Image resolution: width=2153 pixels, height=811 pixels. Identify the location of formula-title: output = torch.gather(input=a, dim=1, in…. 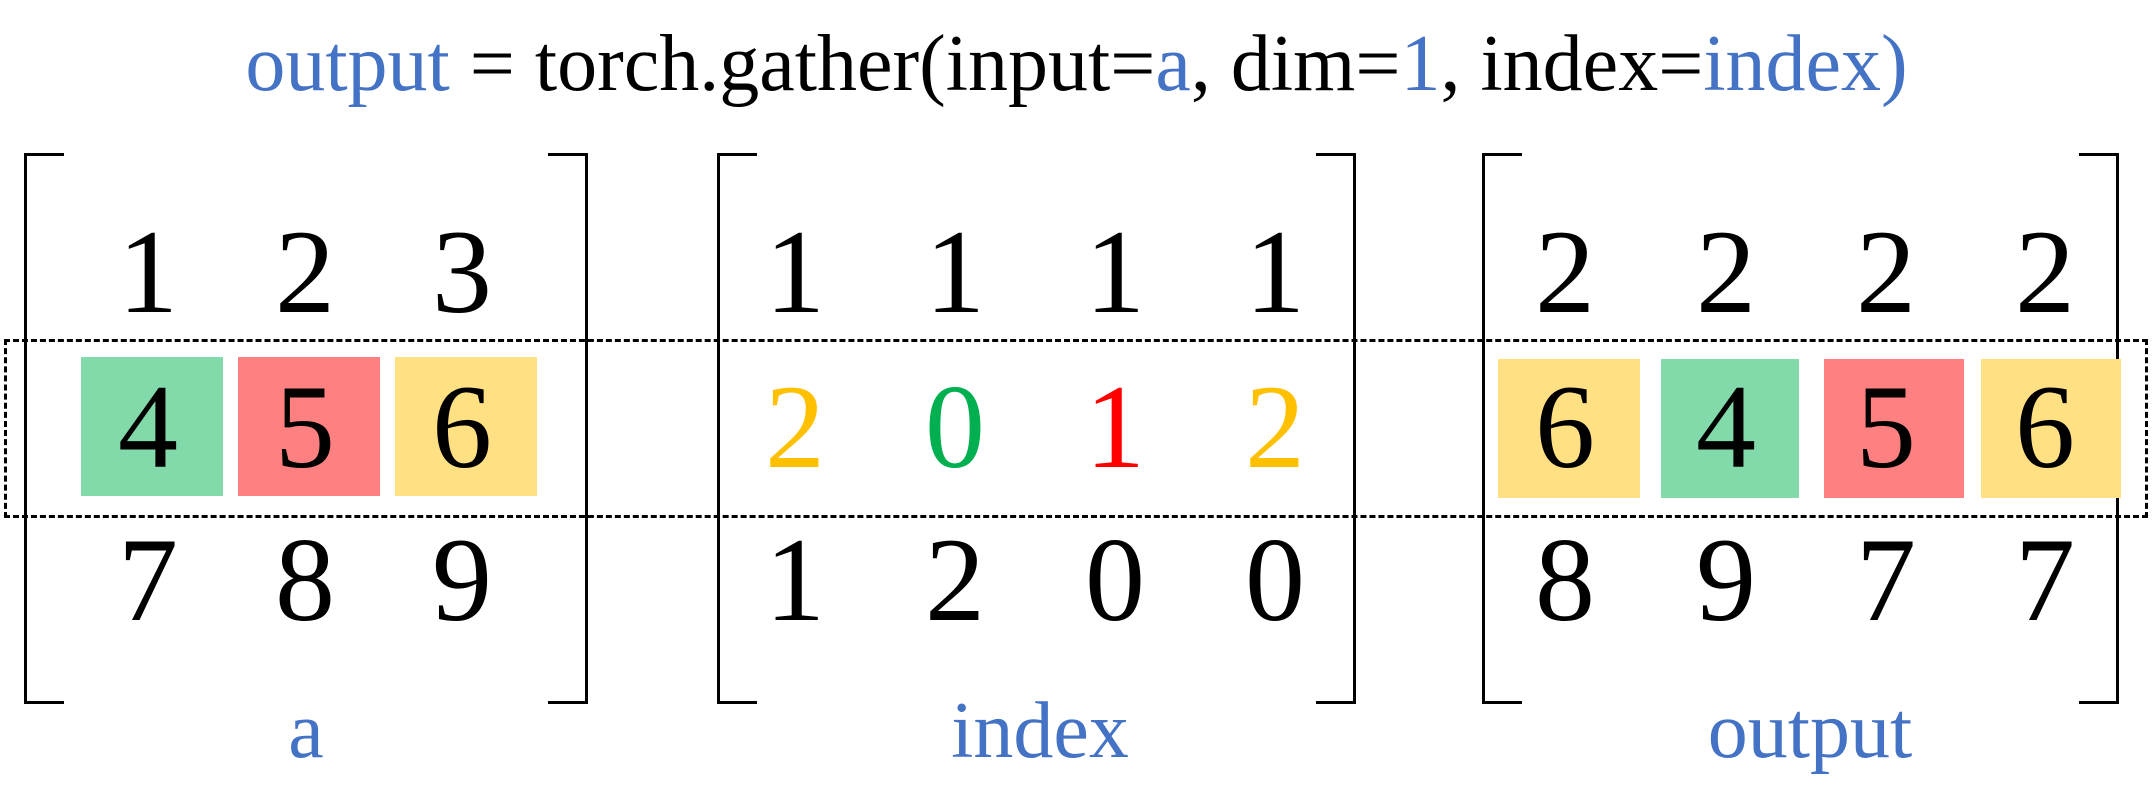
(1076, 64).